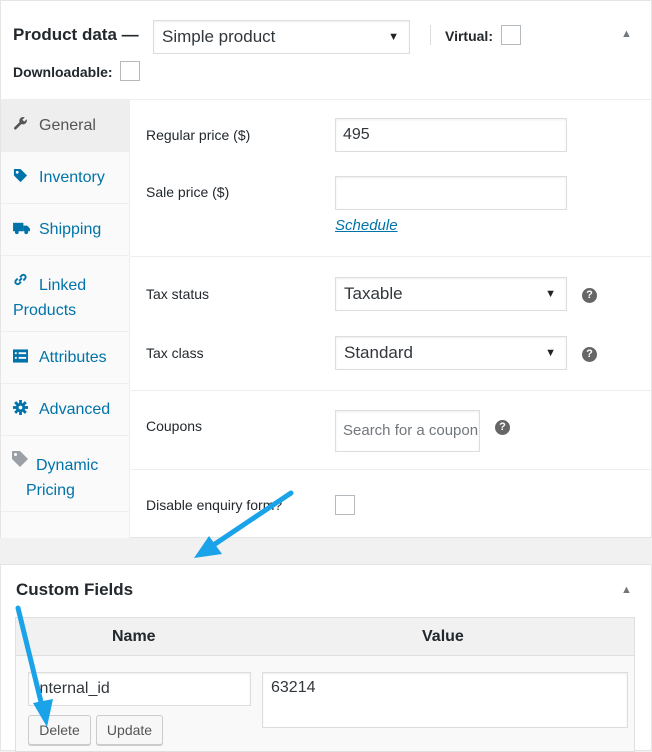  Describe the element at coordinates (174, 426) in the screenshot. I see `coupons-label: Coupons` at that location.